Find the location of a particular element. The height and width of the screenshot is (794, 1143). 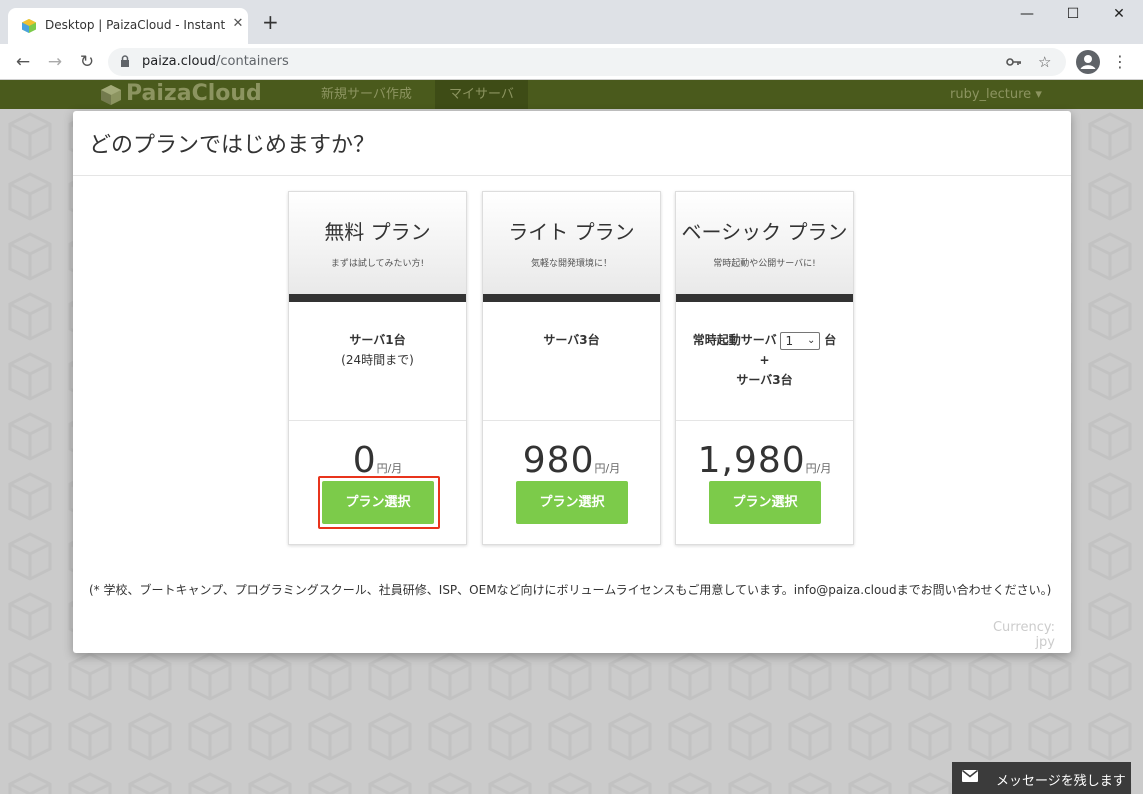

select-lite-plan-button: プラン選択 is located at coordinates (572, 502).